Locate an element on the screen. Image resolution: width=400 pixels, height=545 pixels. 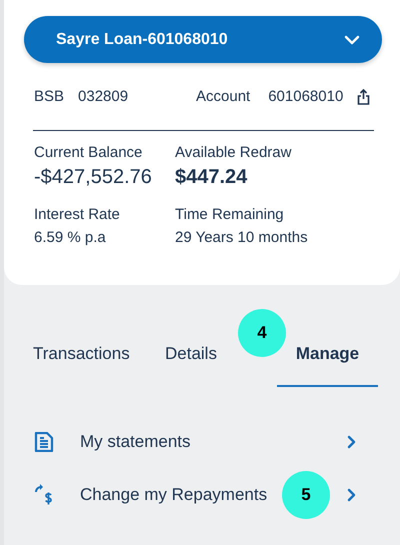
step-marker: 4 is located at coordinates (262, 333).